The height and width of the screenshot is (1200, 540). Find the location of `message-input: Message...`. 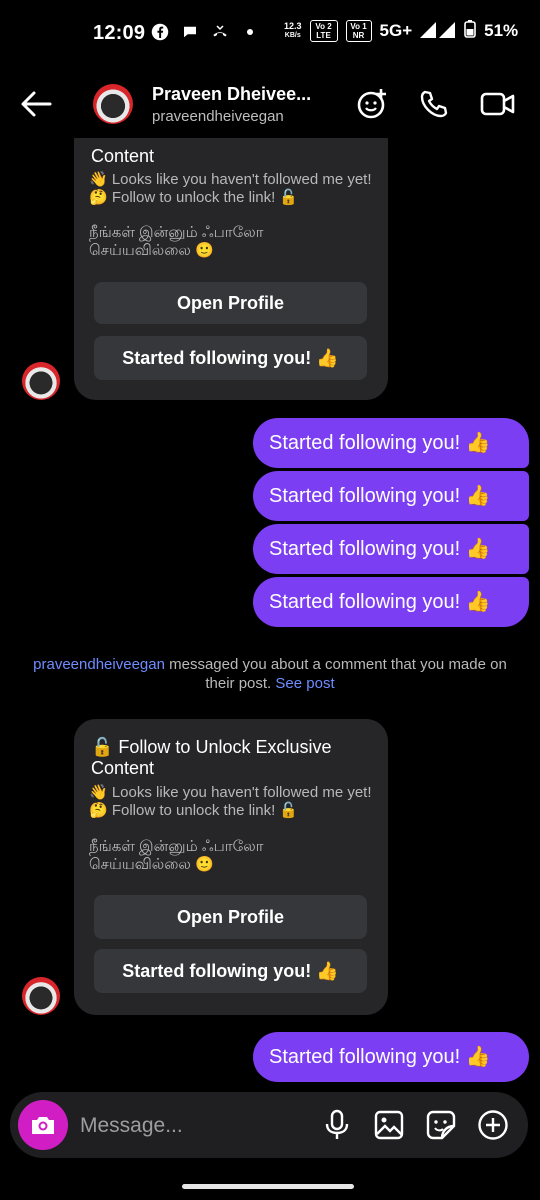

message-input: Message... is located at coordinates (131, 1126).